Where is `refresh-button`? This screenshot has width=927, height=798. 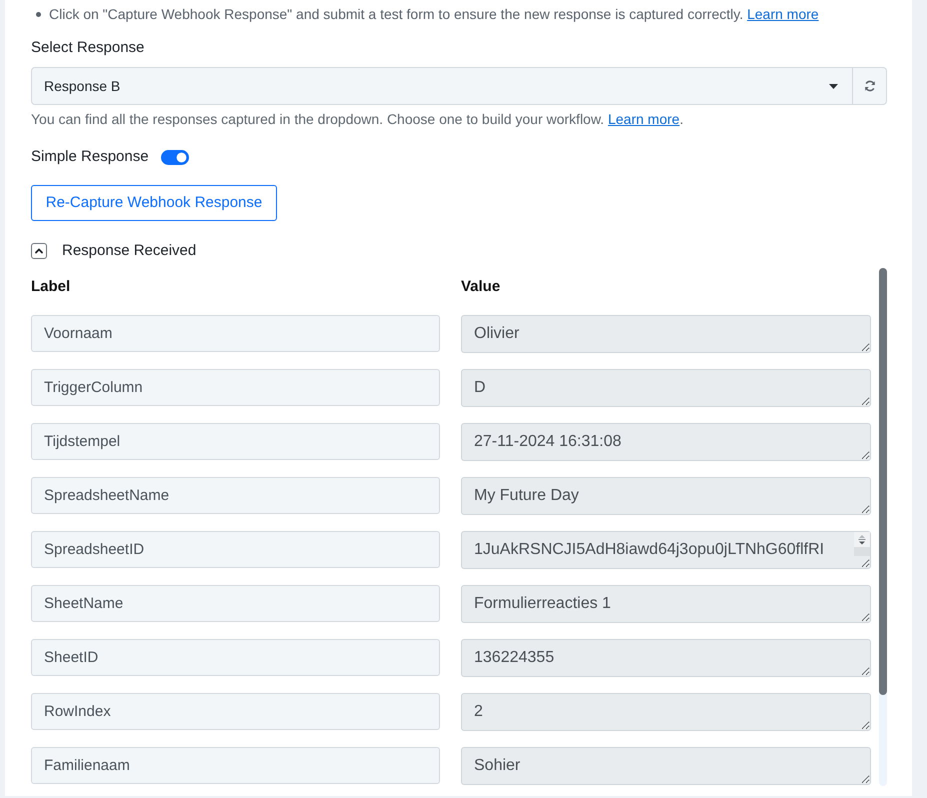
refresh-button is located at coordinates (870, 86).